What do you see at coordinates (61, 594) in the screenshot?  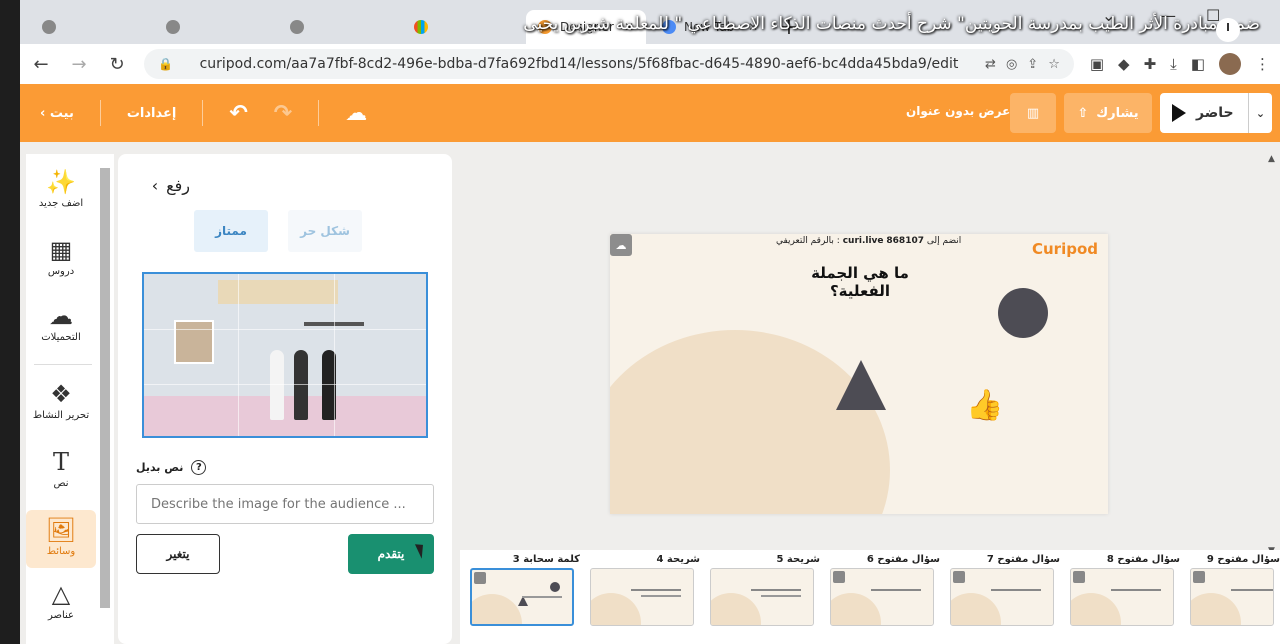 I see `shapes-icon: △` at bounding box center [61, 594].